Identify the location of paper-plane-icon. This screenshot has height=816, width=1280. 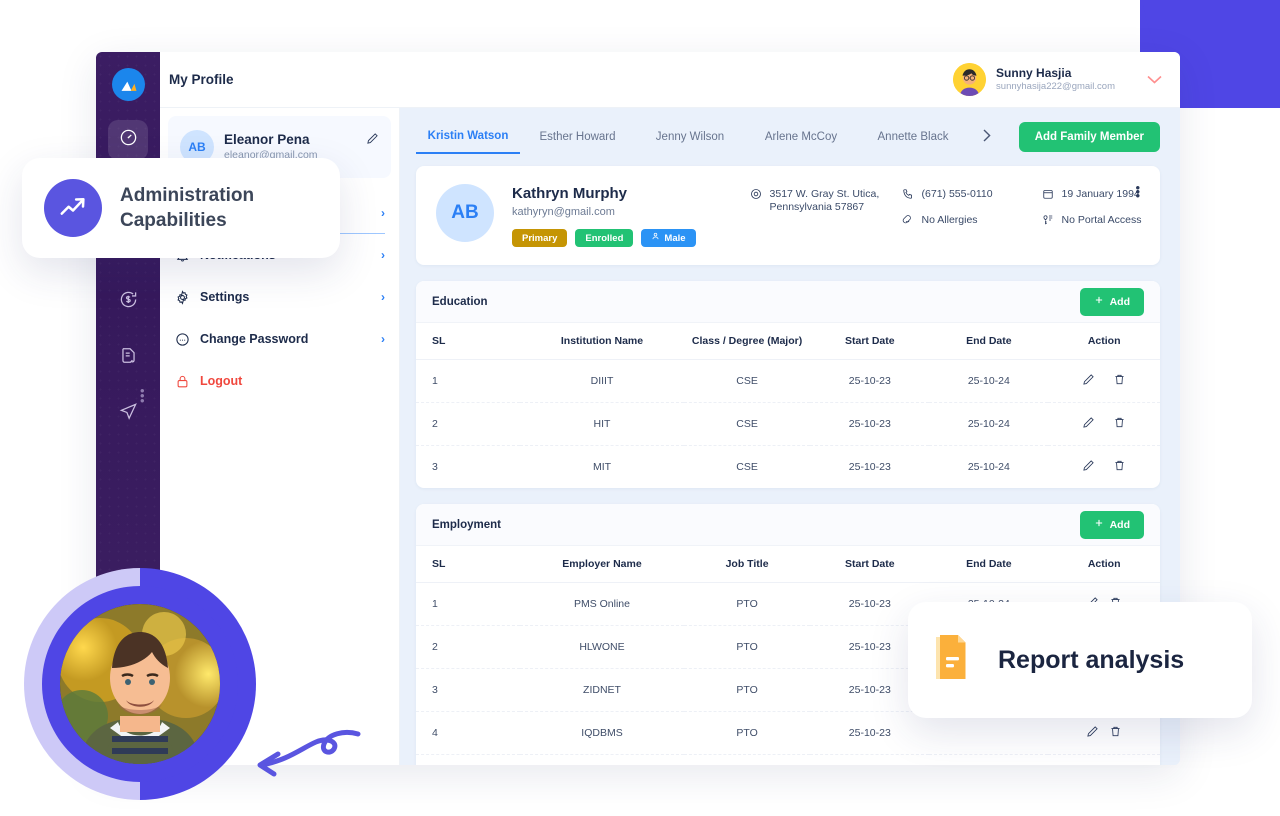
(128, 414).